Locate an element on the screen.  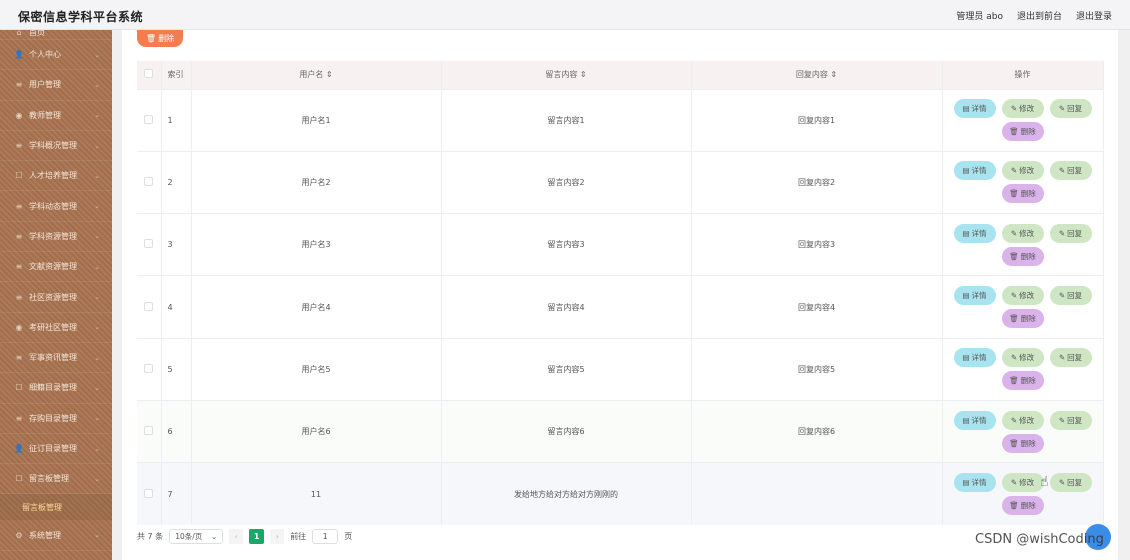
table-row: 6 用户名6 留言内容6 回复内容6 ▤ 详情 ✎ 修改 ✎ 回复 🗑 删除 is located at coordinates (620, 431).